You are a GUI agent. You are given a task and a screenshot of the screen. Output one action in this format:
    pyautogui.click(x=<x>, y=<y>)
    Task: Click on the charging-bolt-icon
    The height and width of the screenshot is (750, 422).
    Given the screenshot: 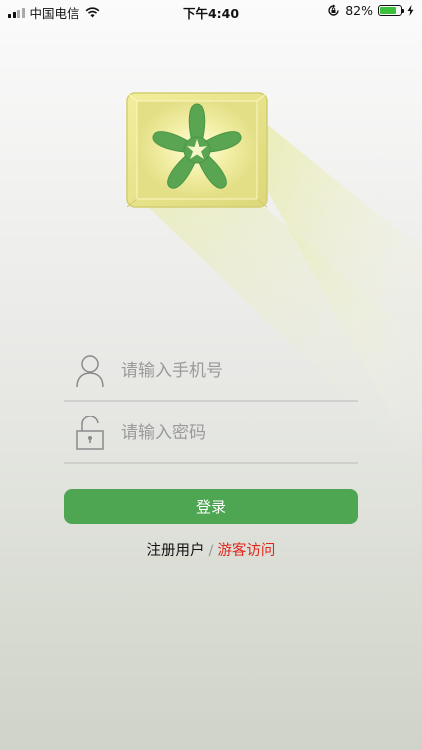 What is the action you would take?
    pyautogui.click(x=410, y=10)
    